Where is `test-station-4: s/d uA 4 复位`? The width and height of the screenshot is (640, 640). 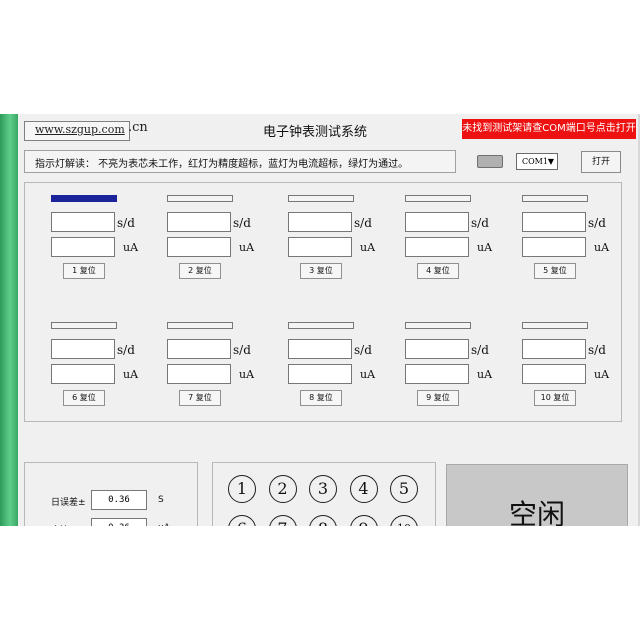
test-station-4: s/d uA 4 复位 is located at coordinates (465, 240).